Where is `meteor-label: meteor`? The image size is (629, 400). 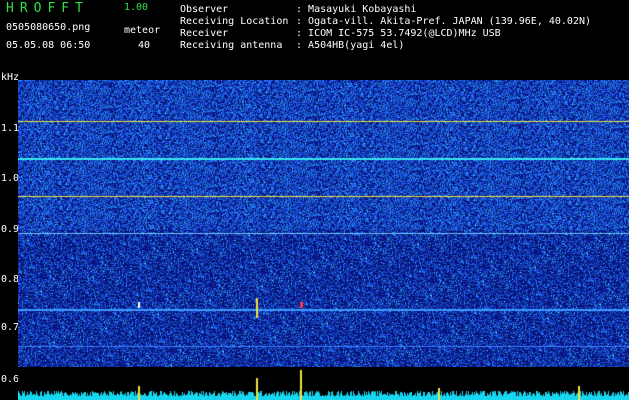 meteor-label: meteor is located at coordinates (142, 30).